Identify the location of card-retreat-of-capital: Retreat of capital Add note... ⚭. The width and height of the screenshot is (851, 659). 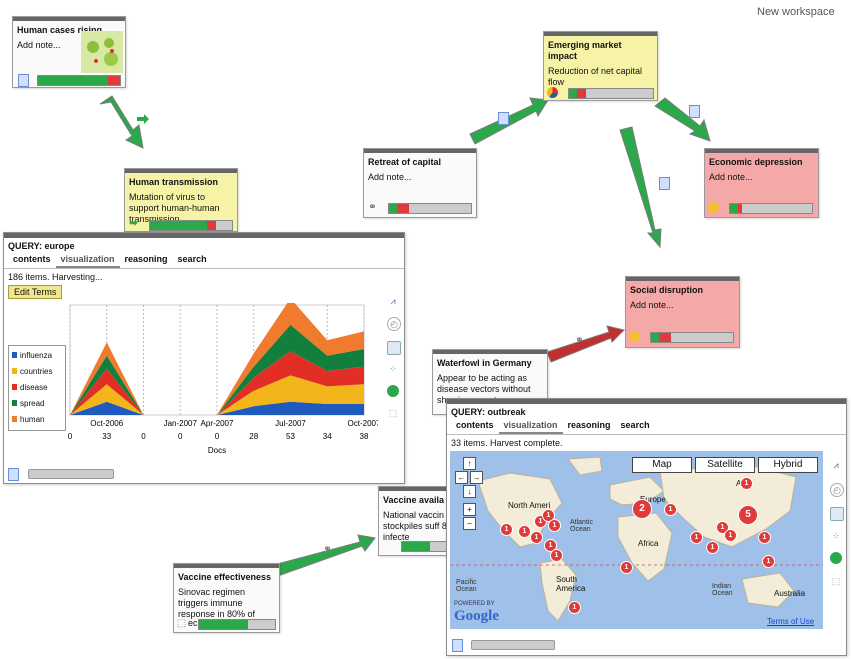
(420, 183).